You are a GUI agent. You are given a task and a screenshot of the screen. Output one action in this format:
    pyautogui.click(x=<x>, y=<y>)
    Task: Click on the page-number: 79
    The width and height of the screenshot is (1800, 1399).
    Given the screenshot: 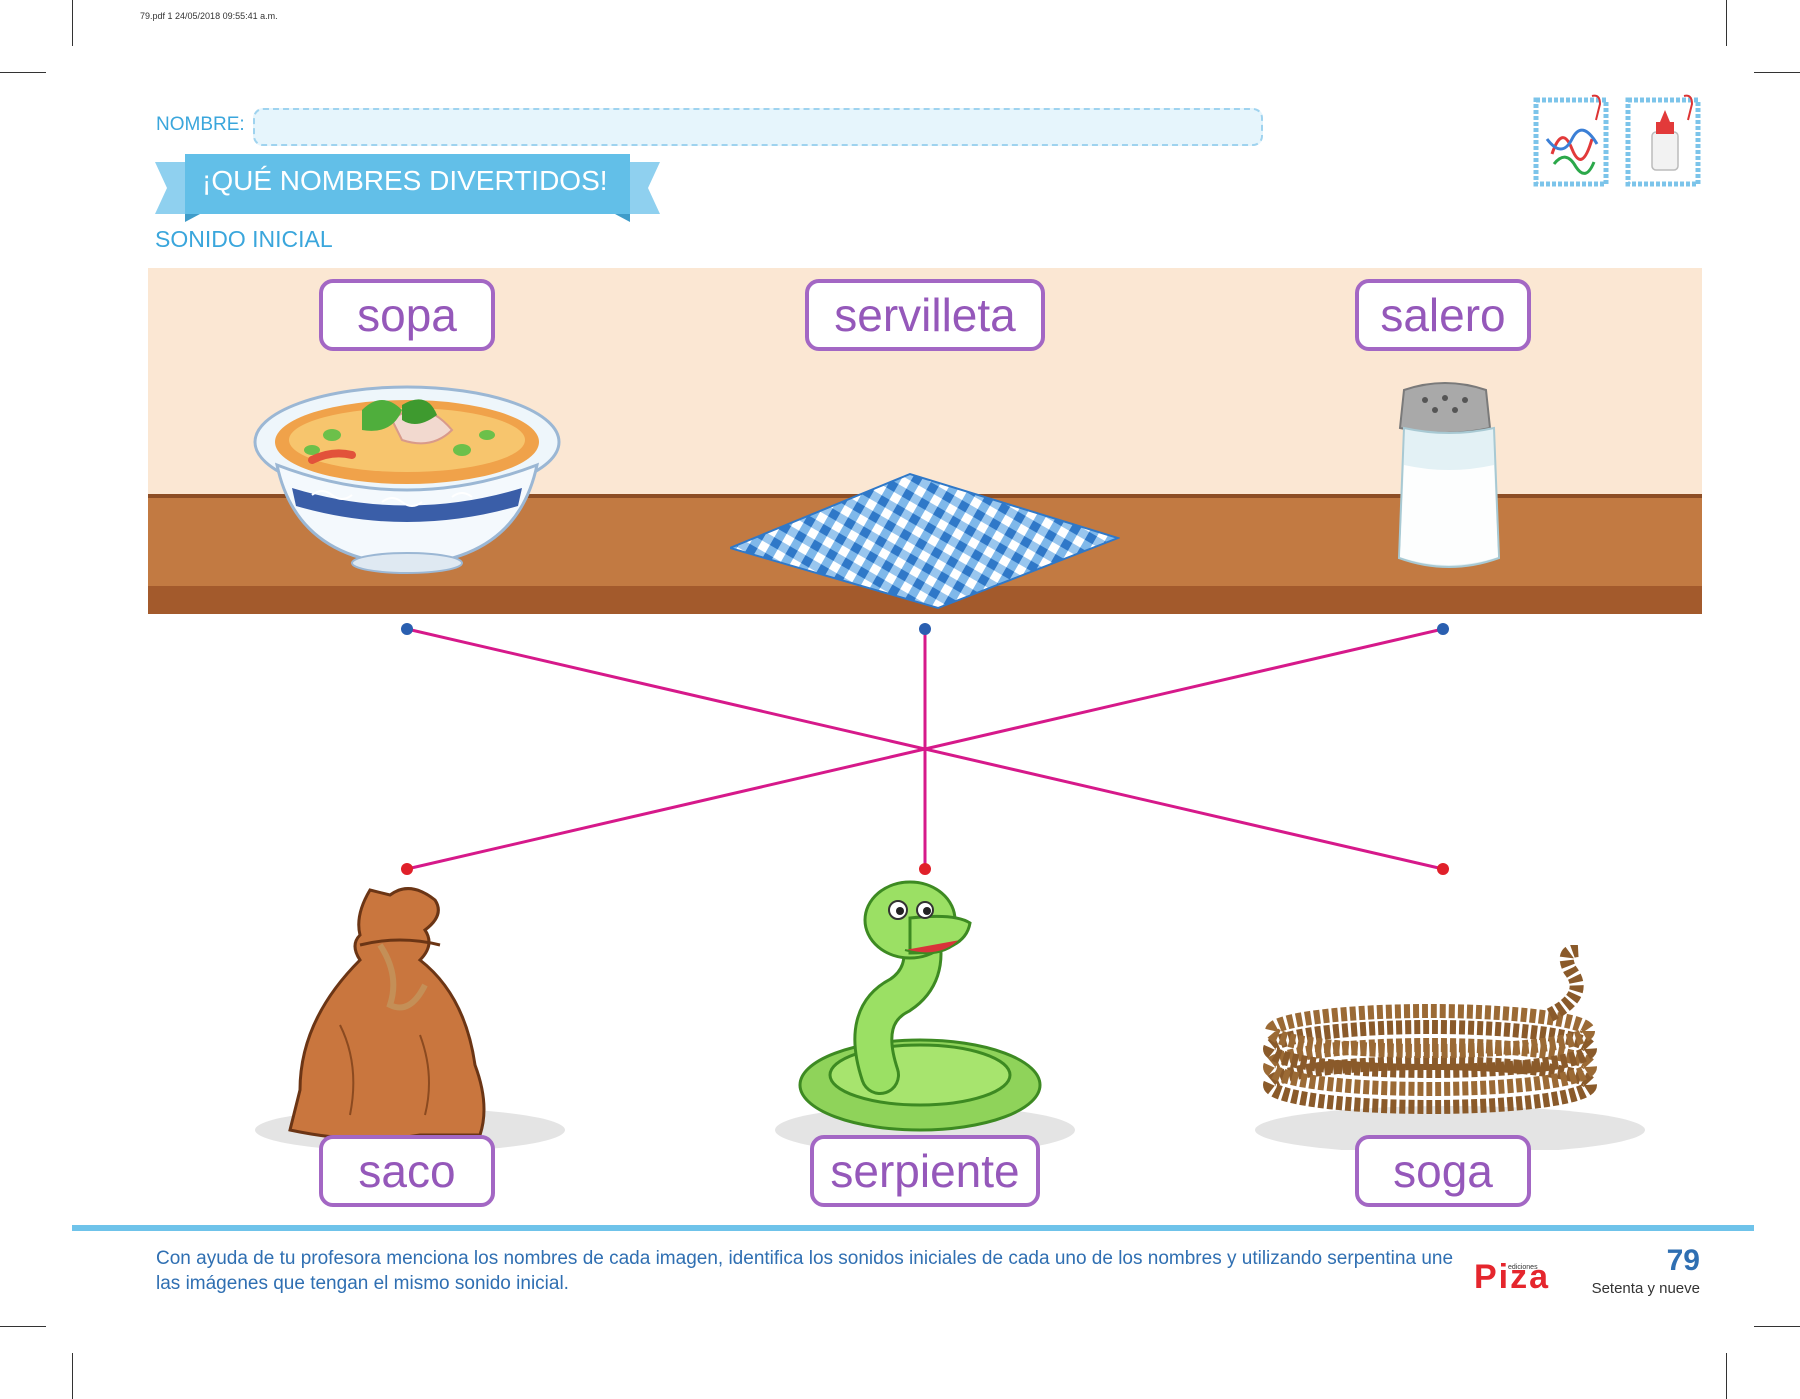 What is the action you would take?
    pyautogui.click(x=1683, y=1260)
    